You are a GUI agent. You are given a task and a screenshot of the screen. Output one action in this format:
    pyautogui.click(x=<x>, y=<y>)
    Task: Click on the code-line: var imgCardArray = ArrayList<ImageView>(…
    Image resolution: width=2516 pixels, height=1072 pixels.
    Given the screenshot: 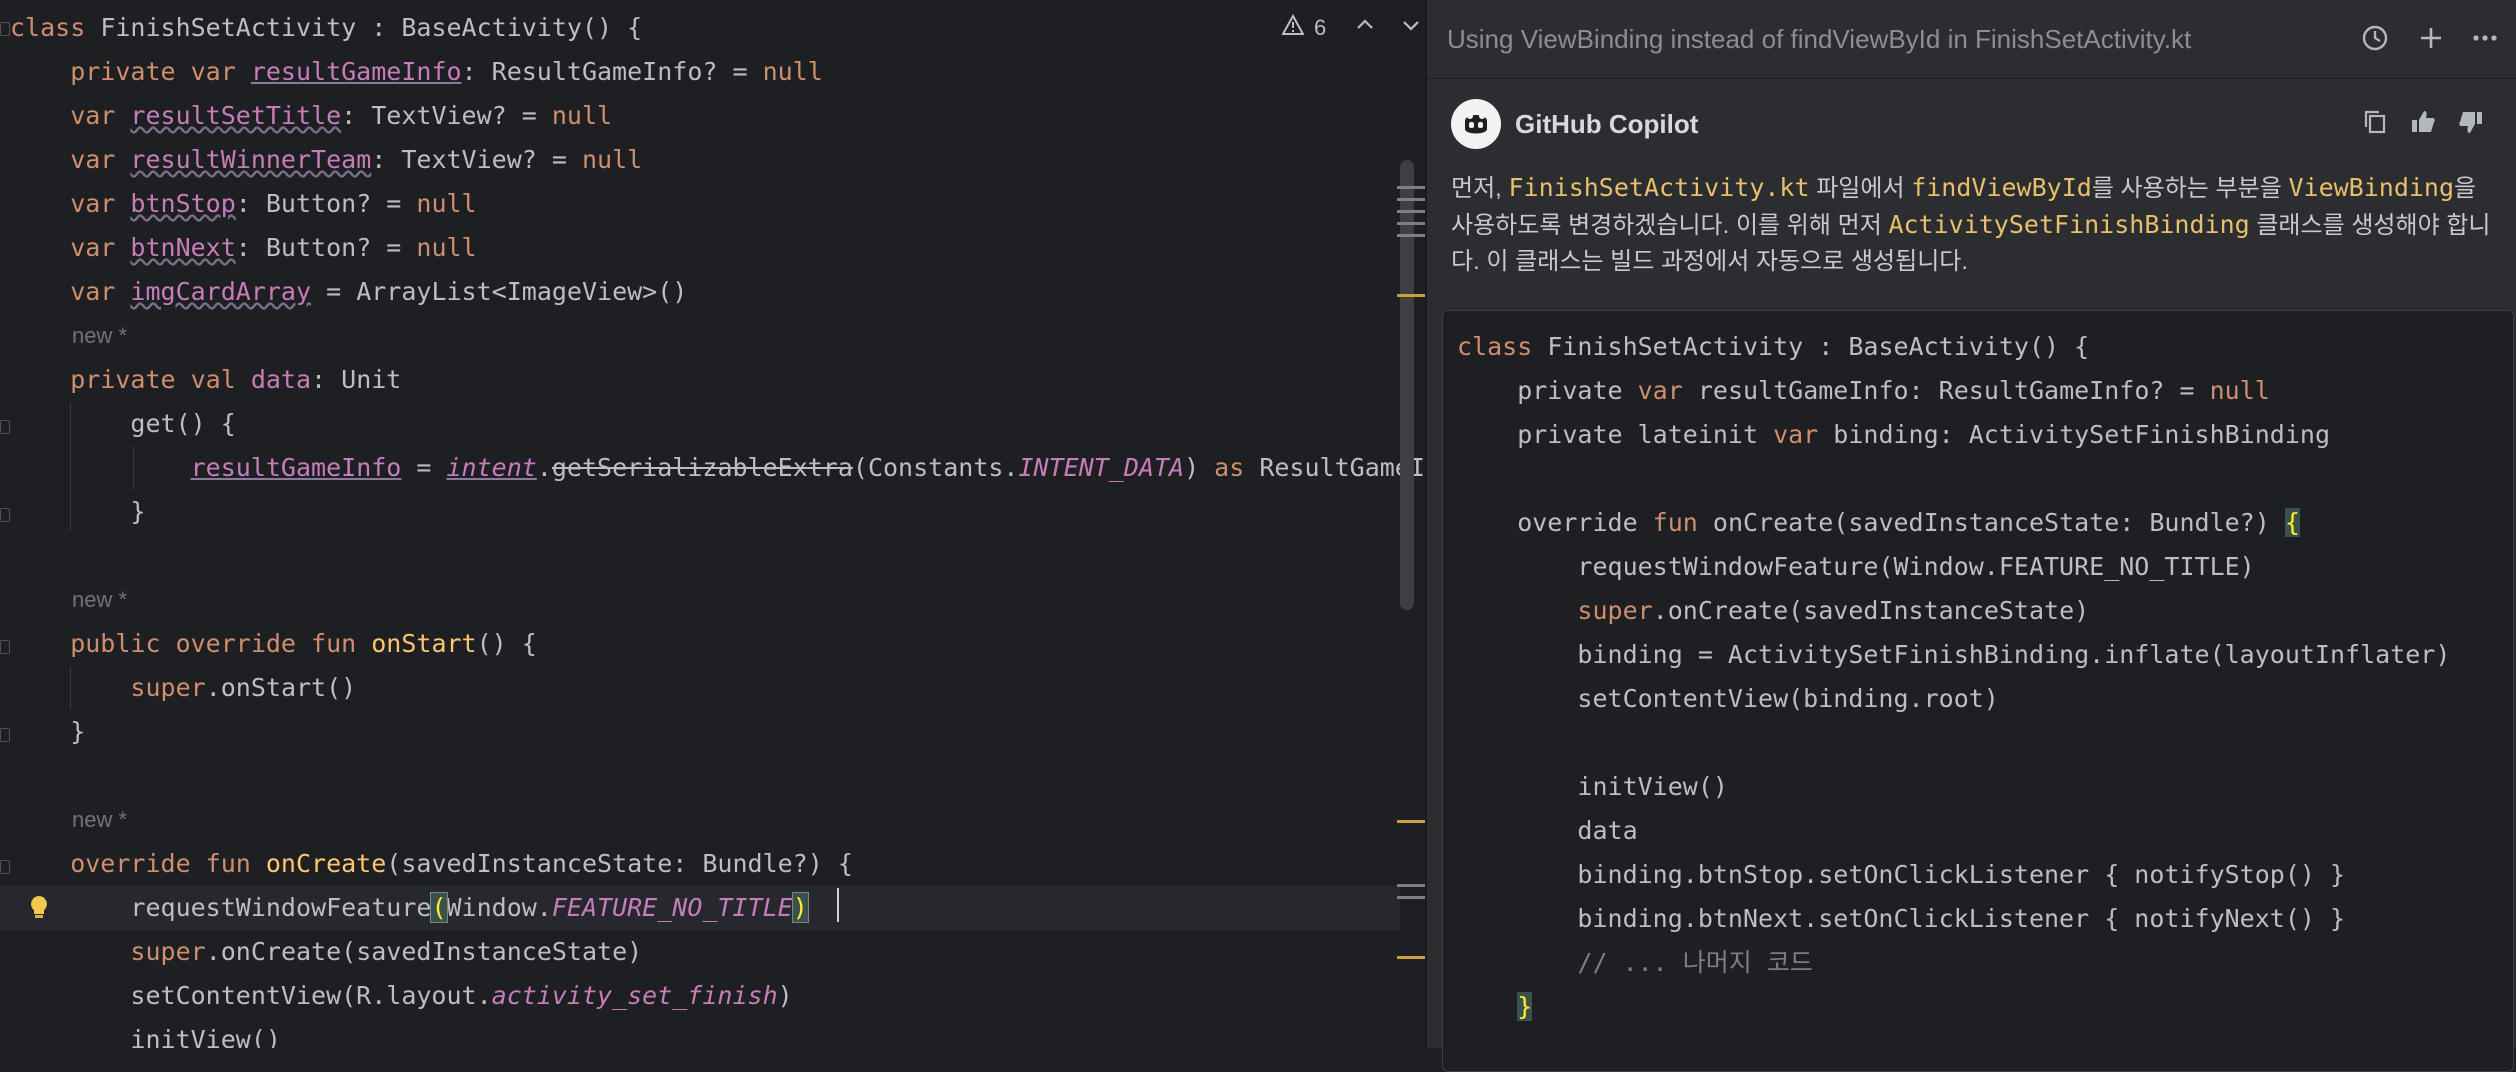 What is the action you would take?
    pyautogui.click(x=348, y=292)
    